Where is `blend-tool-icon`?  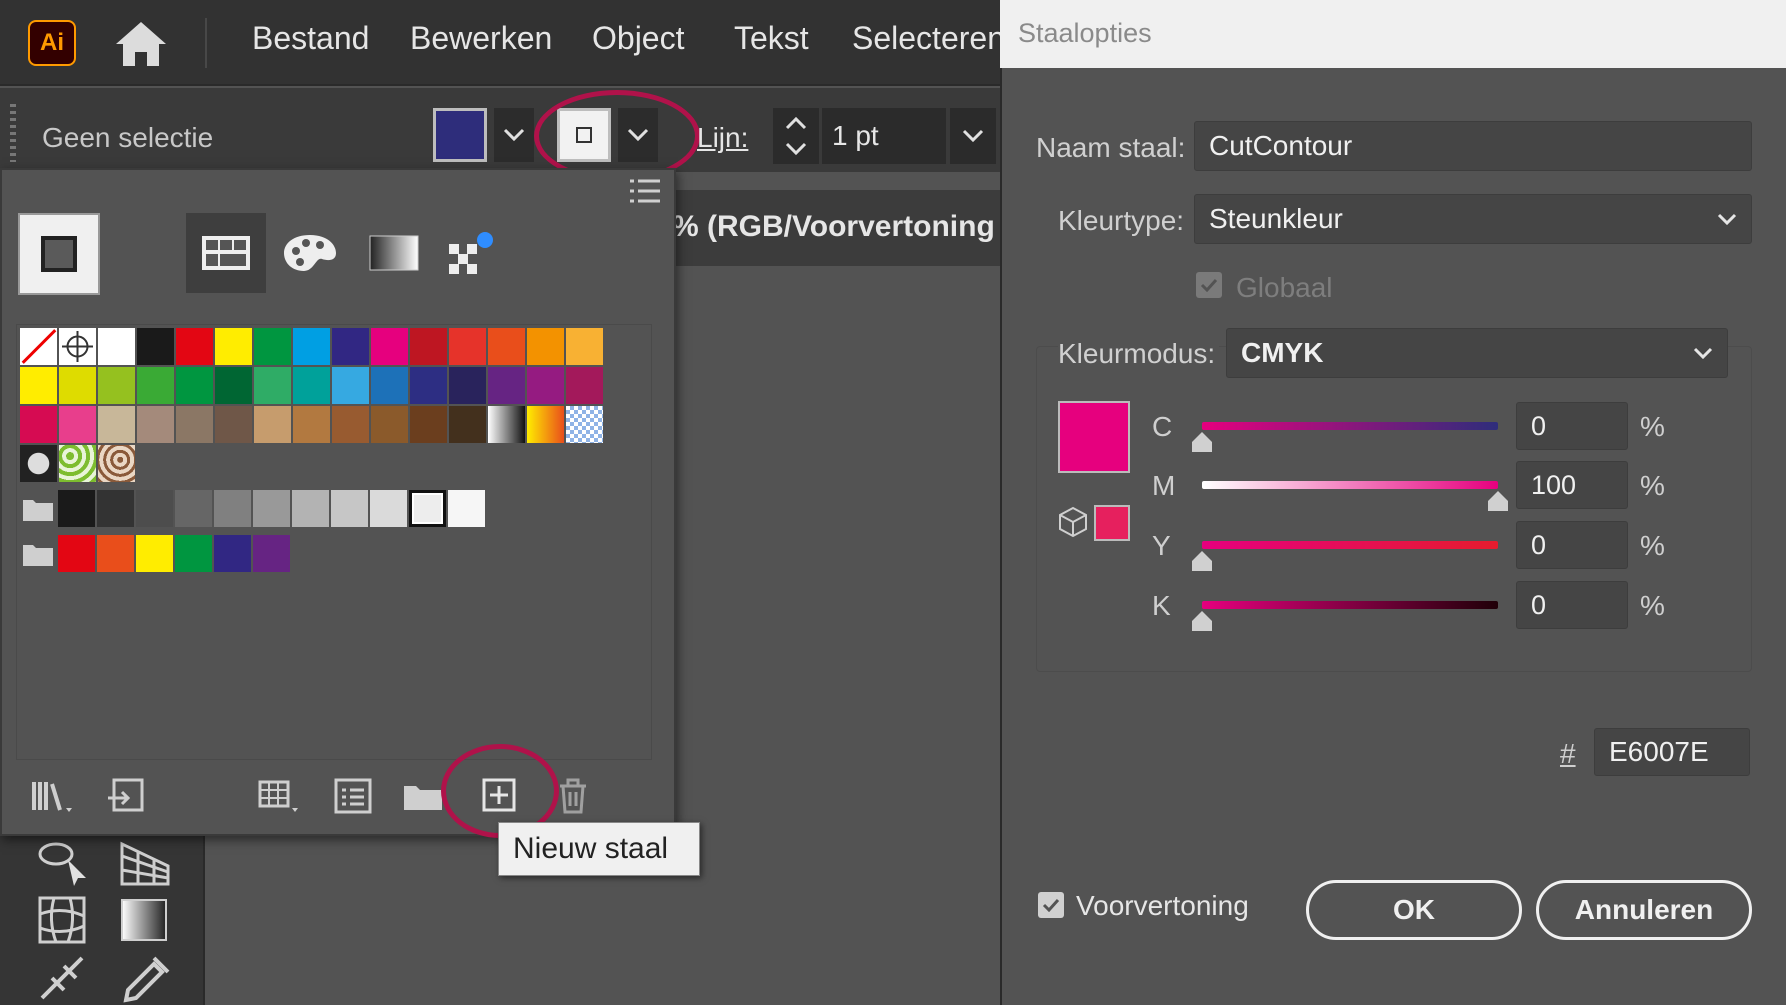 blend-tool-icon is located at coordinates (63, 976).